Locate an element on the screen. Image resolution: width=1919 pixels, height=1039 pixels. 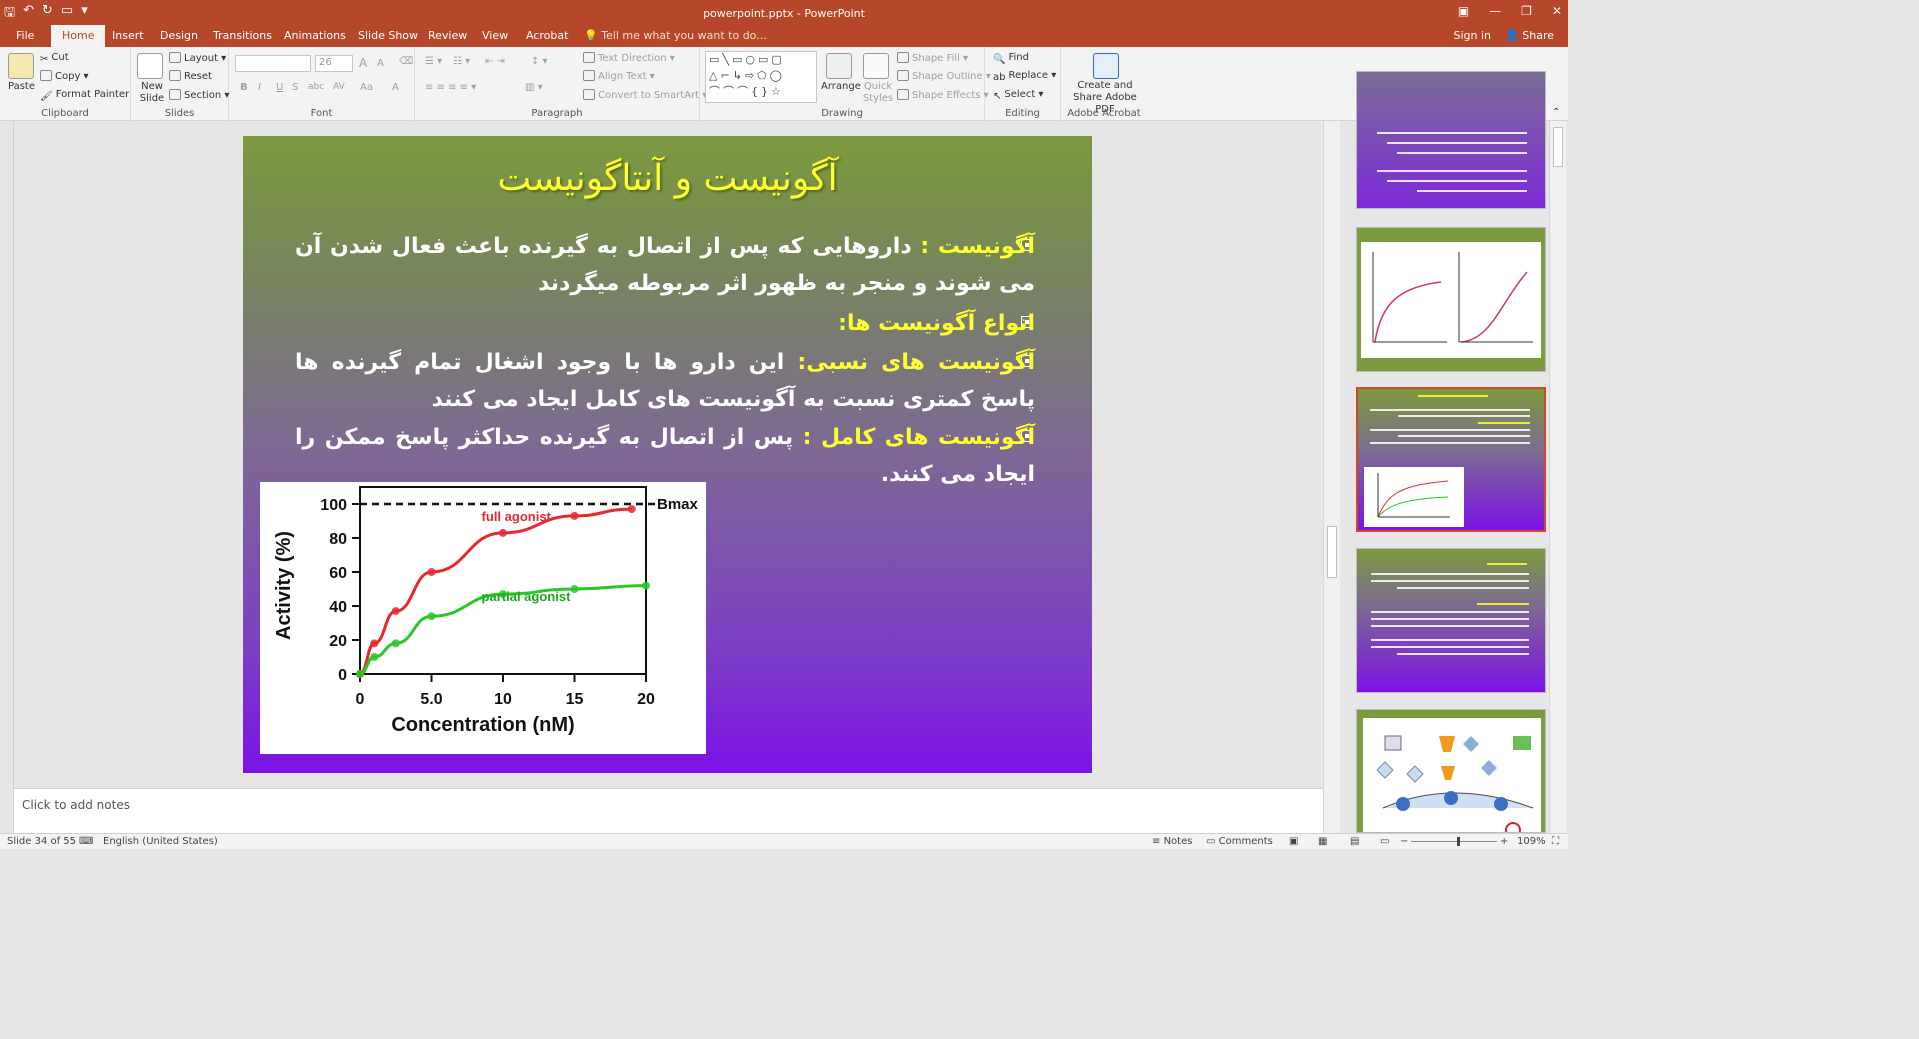
zoom-slider-thumb is located at coordinates (1458, 841).